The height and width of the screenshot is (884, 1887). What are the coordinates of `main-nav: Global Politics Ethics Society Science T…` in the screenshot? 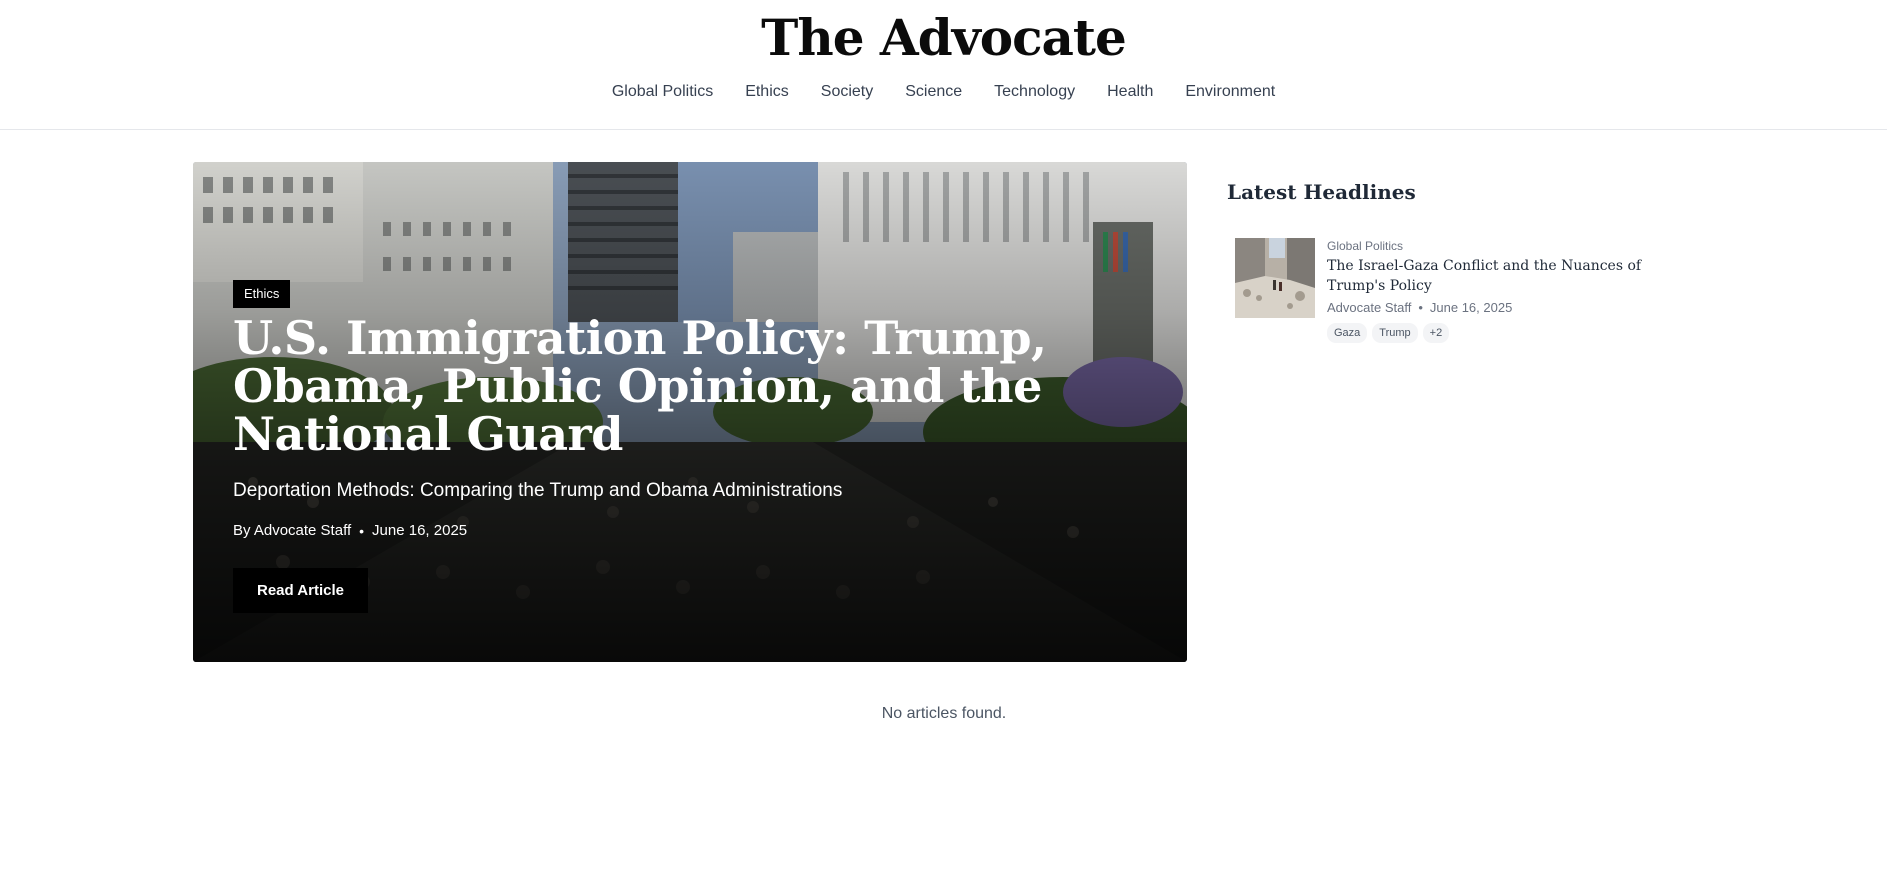 It's located at (943, 92).